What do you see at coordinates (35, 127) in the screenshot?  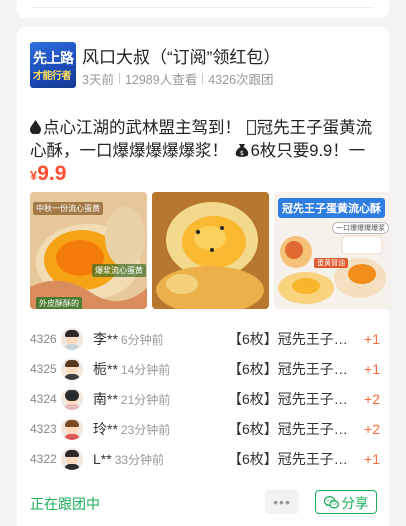 I see `drop-icon` at bounding box center [35, 127].